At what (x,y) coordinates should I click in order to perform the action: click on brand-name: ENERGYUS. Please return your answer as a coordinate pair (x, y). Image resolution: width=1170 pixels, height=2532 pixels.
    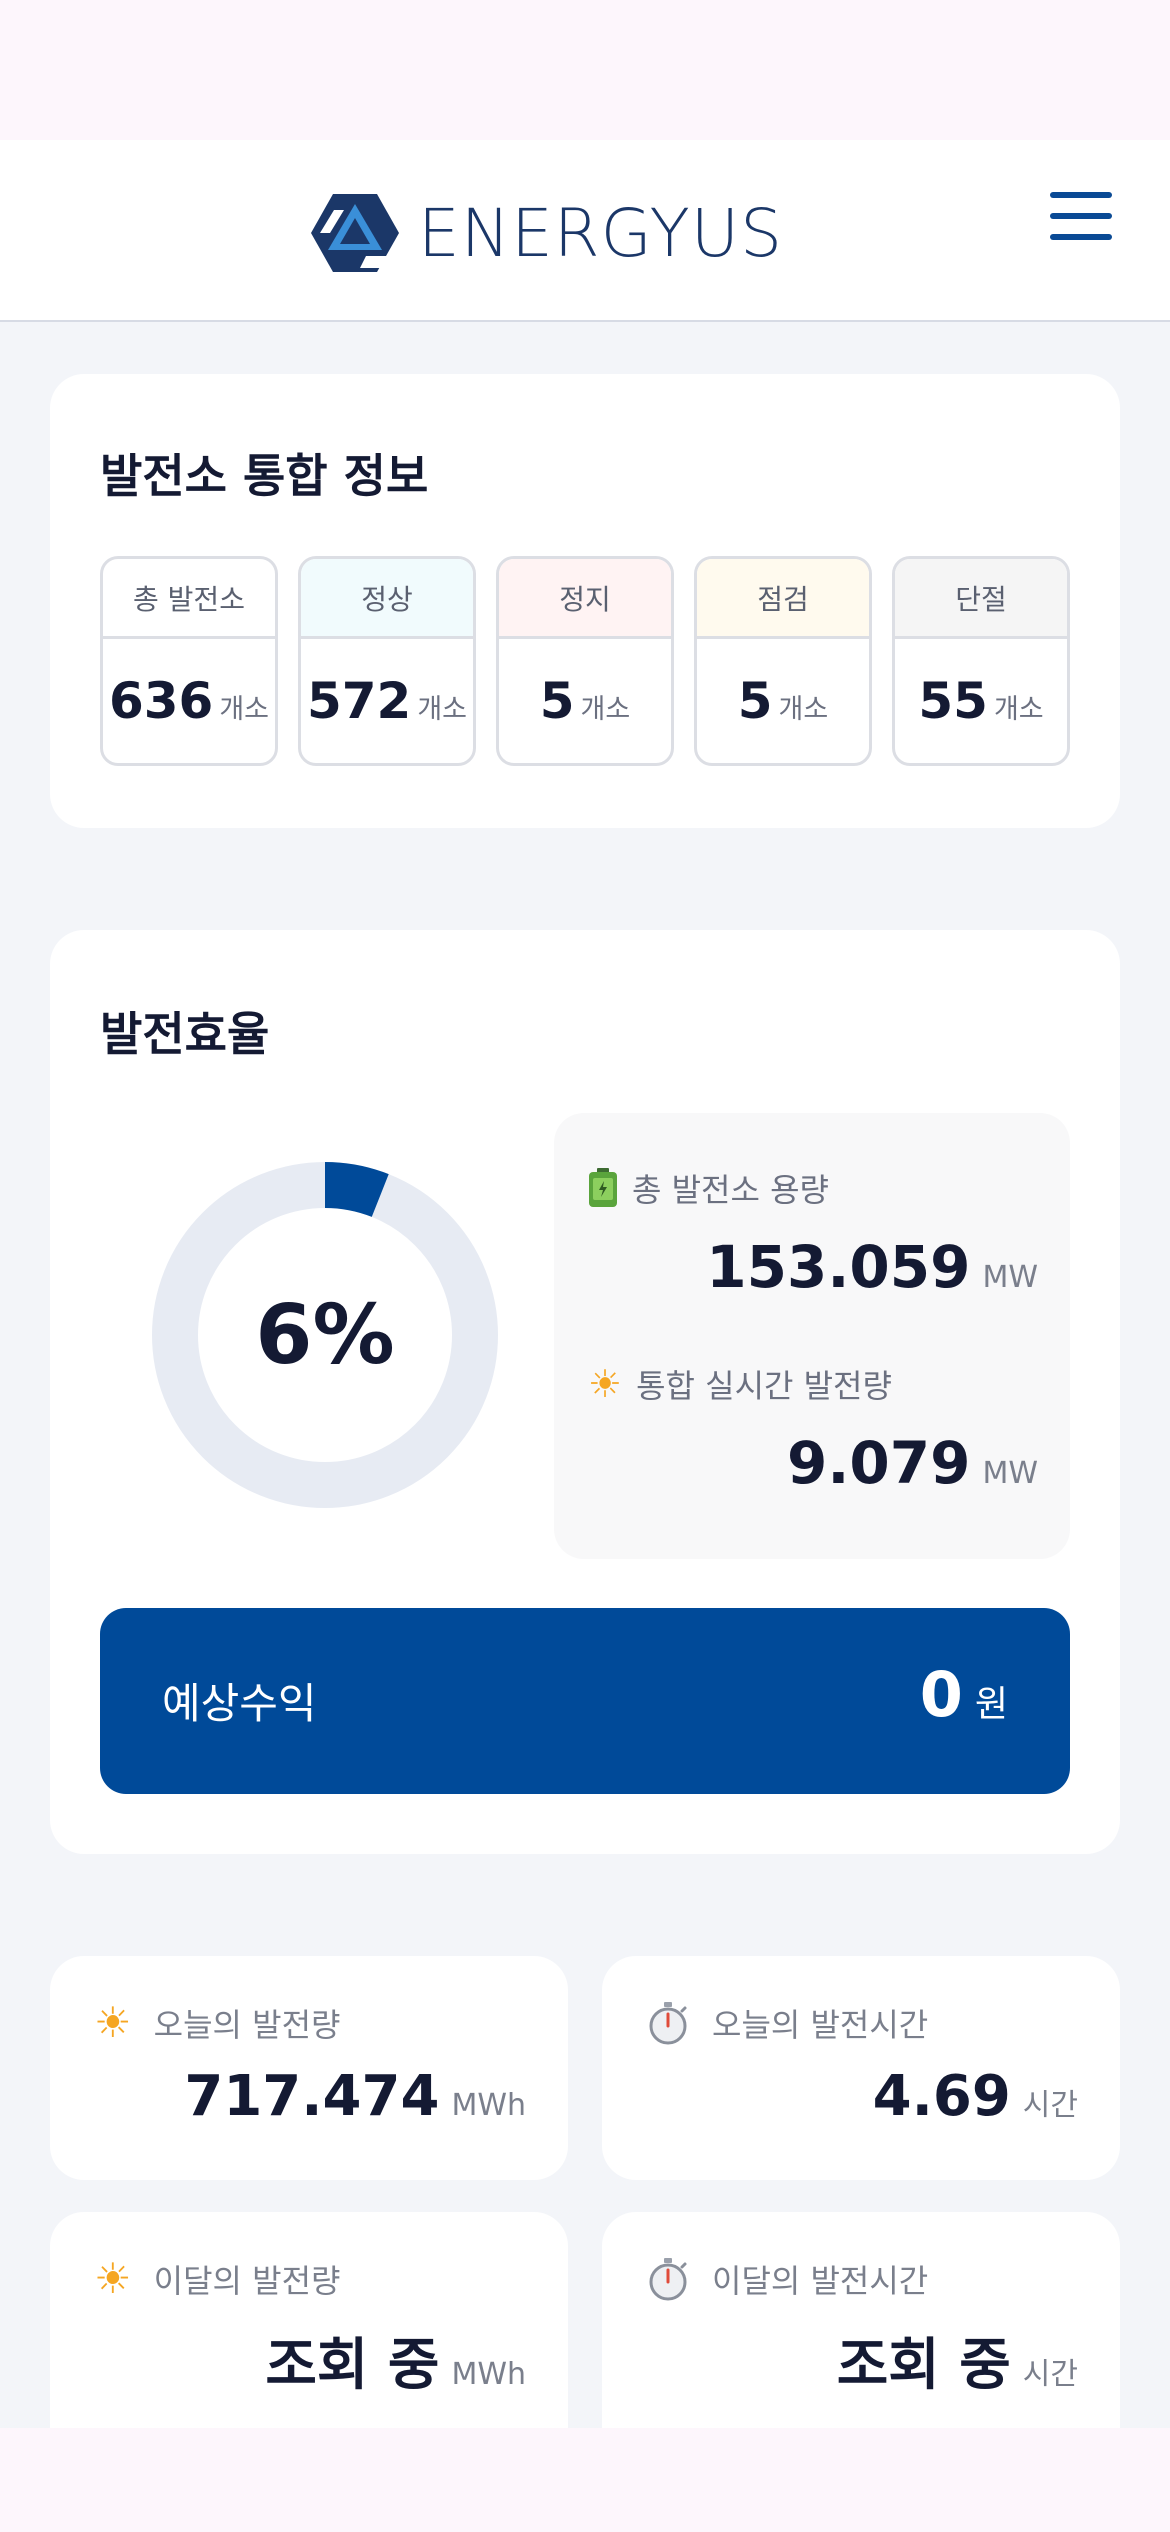
    Looking at the image, I should click on (601, 233).